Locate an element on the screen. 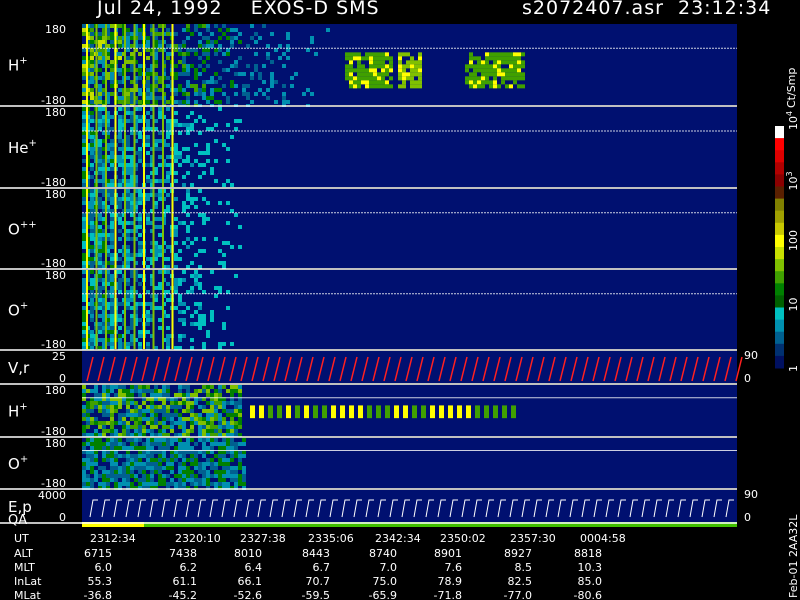 The image size is (800, 600). axis-value-mlt: 10.3 is located at coordinates (590, 567).